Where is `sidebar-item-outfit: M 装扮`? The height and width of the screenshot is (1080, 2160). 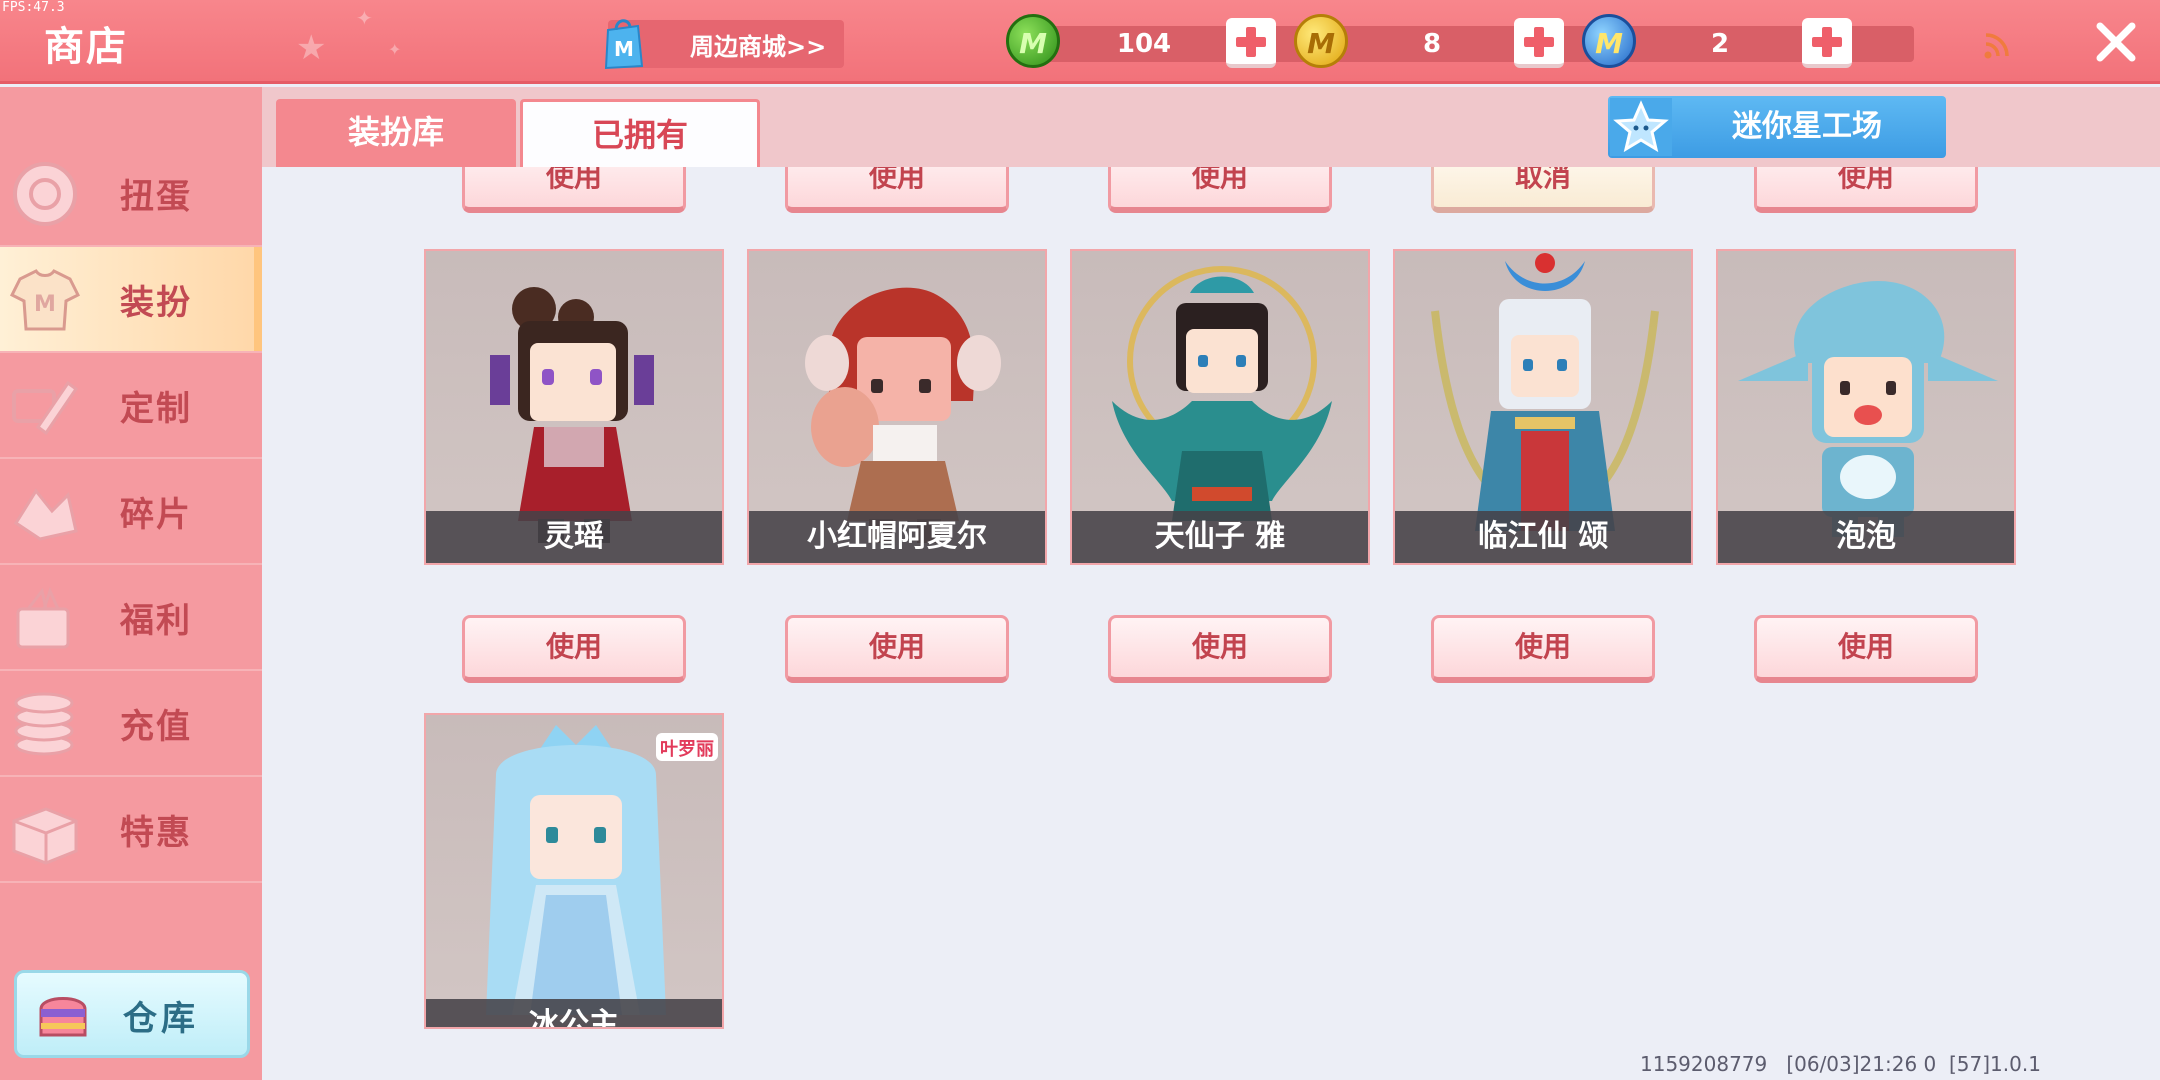 sidebar-item-outfit: M 装扮 is located at coordinates (131, 300).